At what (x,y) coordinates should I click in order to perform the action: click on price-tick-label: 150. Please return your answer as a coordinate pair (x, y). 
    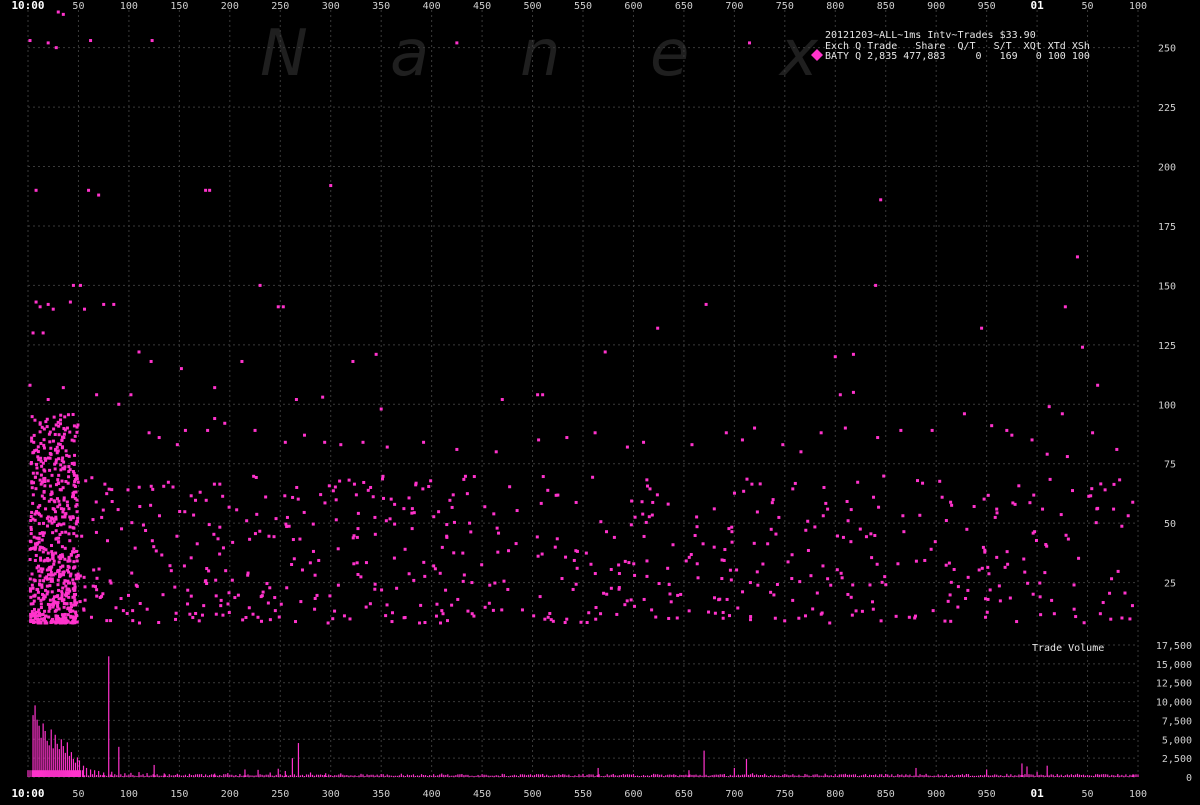
    Looking at the image, I should click on (1167, 286).